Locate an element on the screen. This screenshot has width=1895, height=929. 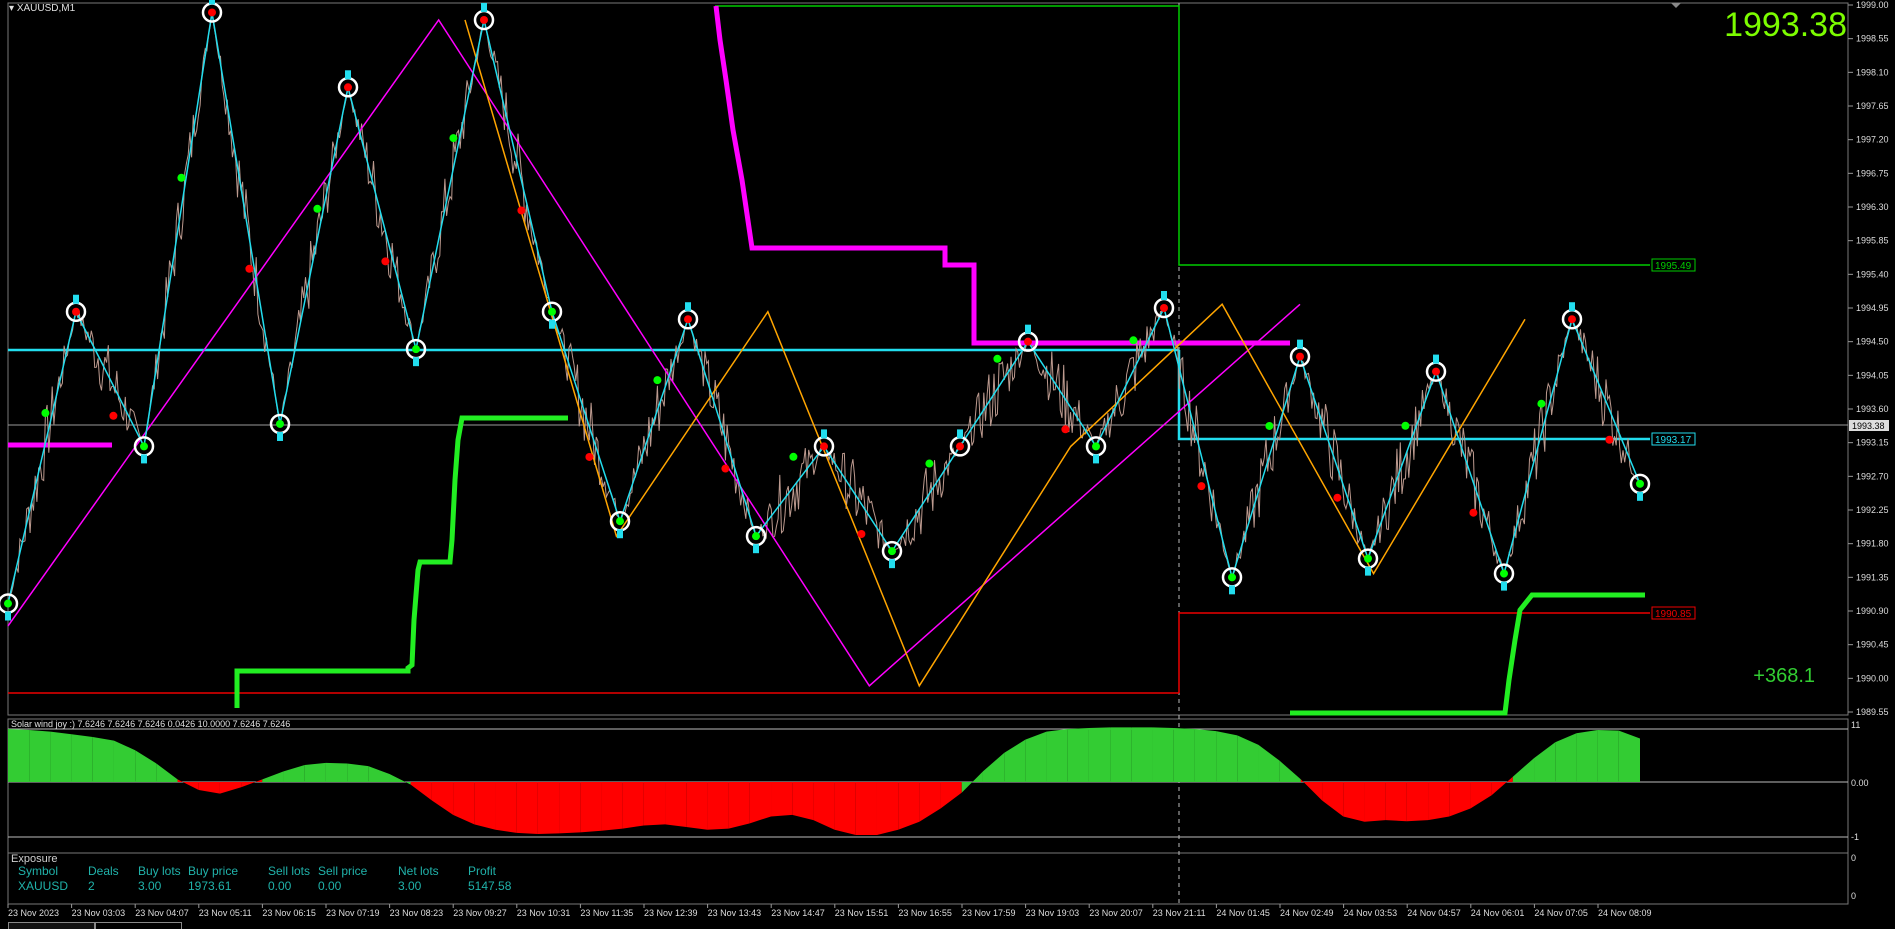
price-tick-label: 1991.80 is located at coordinates (1872, 544).